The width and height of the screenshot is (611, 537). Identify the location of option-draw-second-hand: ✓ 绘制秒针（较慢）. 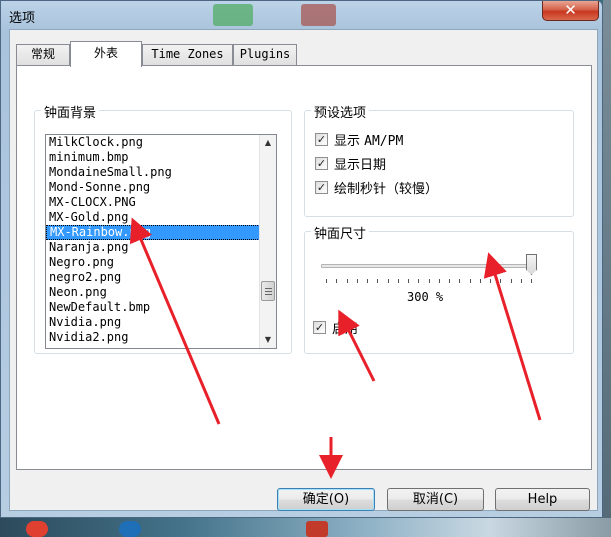
(377, 187).